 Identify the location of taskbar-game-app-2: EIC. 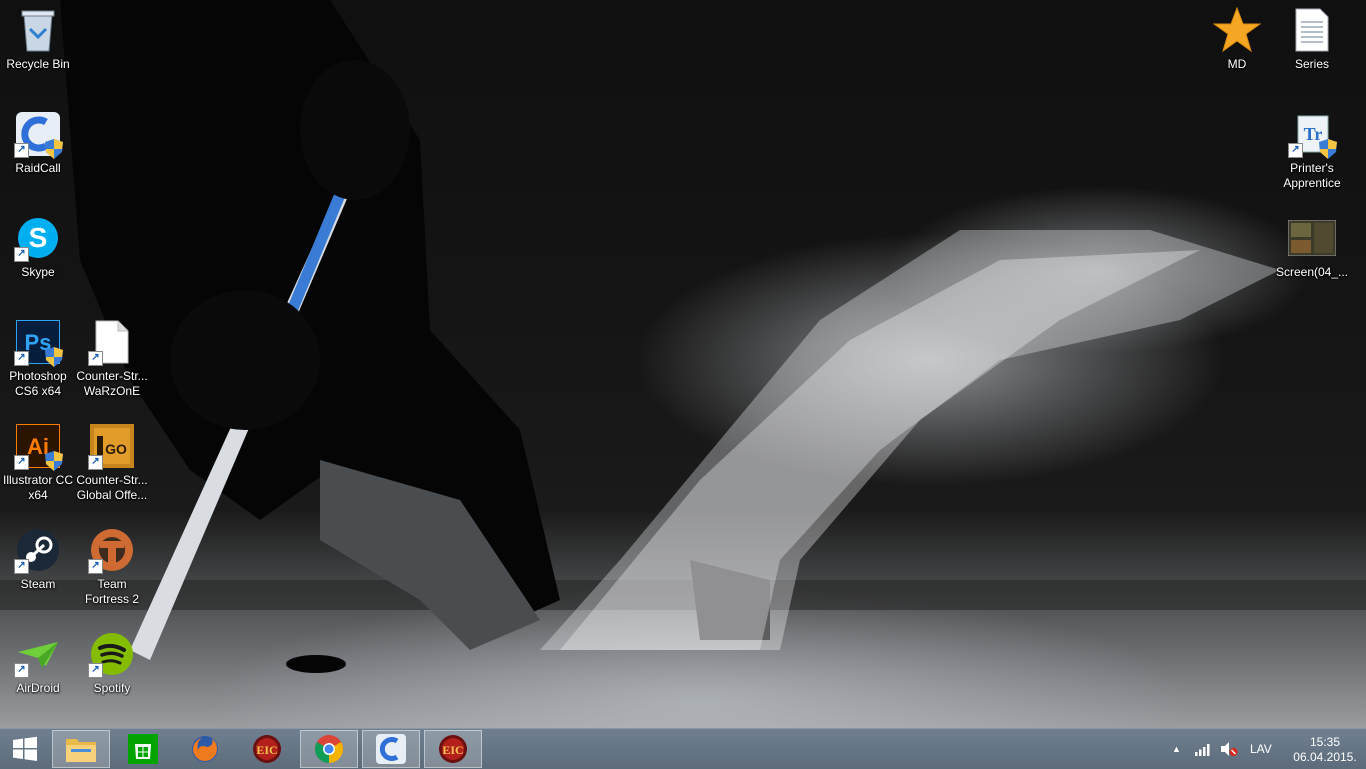
(453, 749).